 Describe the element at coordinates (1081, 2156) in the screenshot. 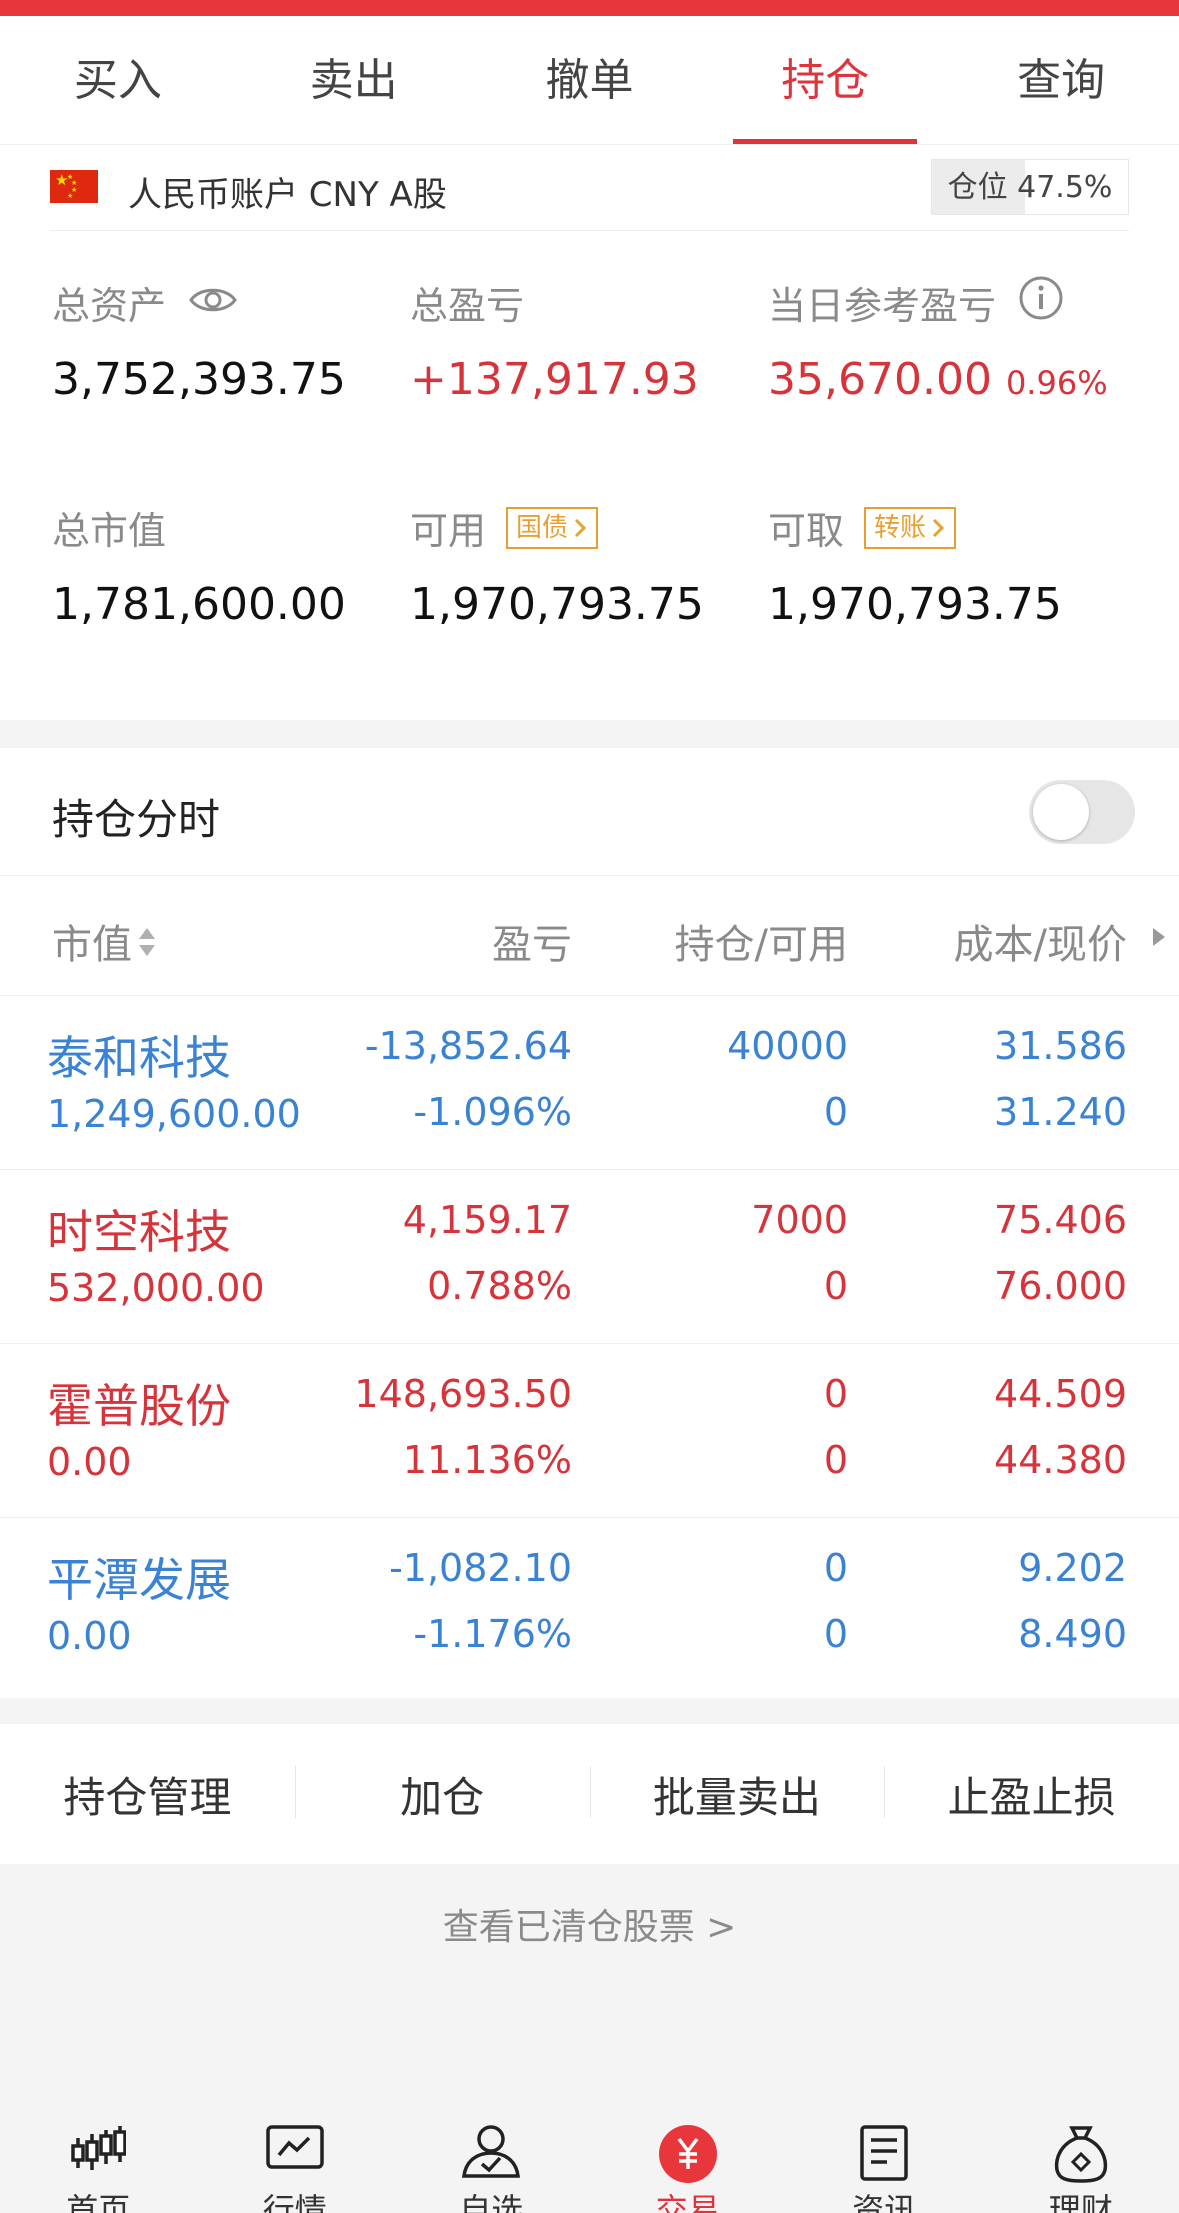

I see `money-bag-icon` at that location.